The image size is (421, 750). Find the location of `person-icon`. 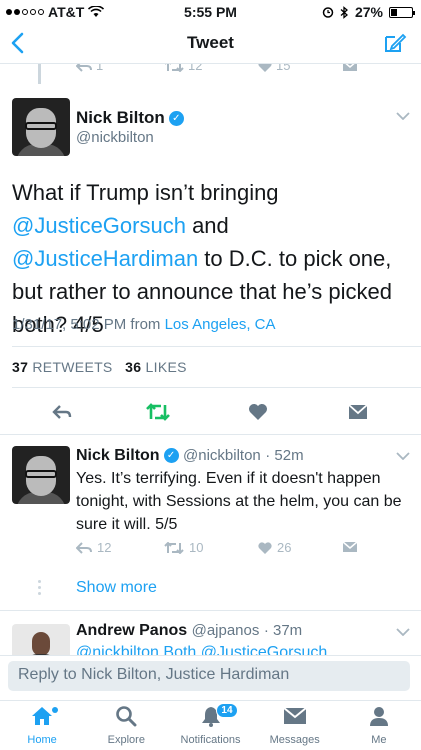

person-icon is located at coordinates (378, 716).